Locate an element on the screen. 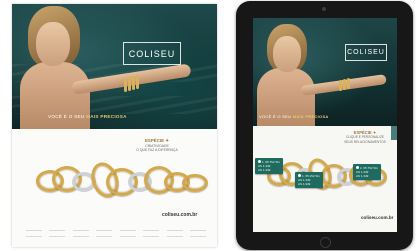 This screenshot has height=251, width=417. price-tag: 1. 65.152 SG AS 1.349 AS 1.949 is located at coordinates (309, 180).